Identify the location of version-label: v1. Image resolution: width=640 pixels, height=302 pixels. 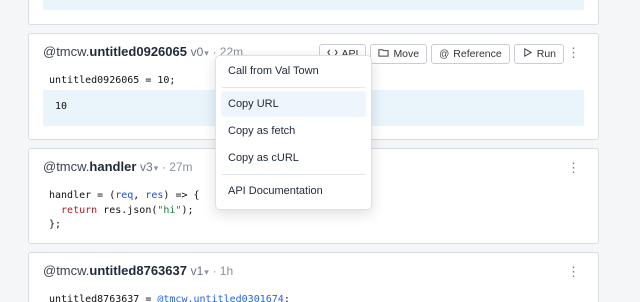
(197, 271).